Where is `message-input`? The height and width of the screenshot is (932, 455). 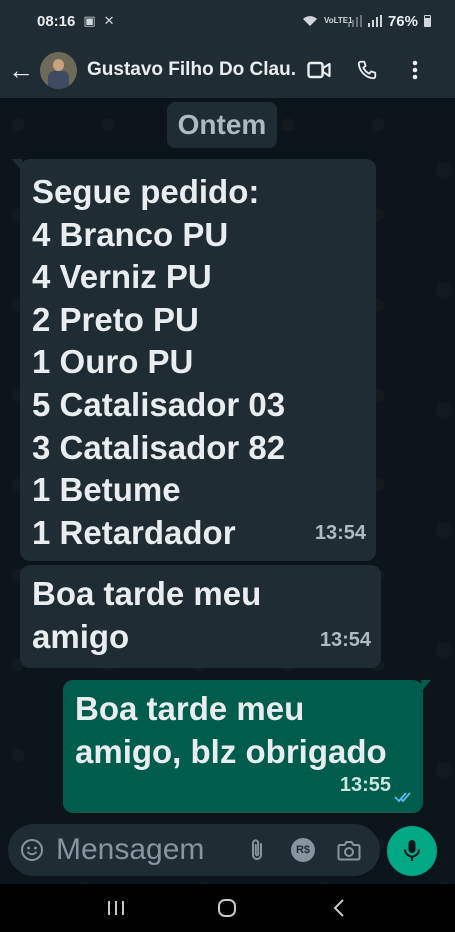
message-input is located at coordinates (144, 850).